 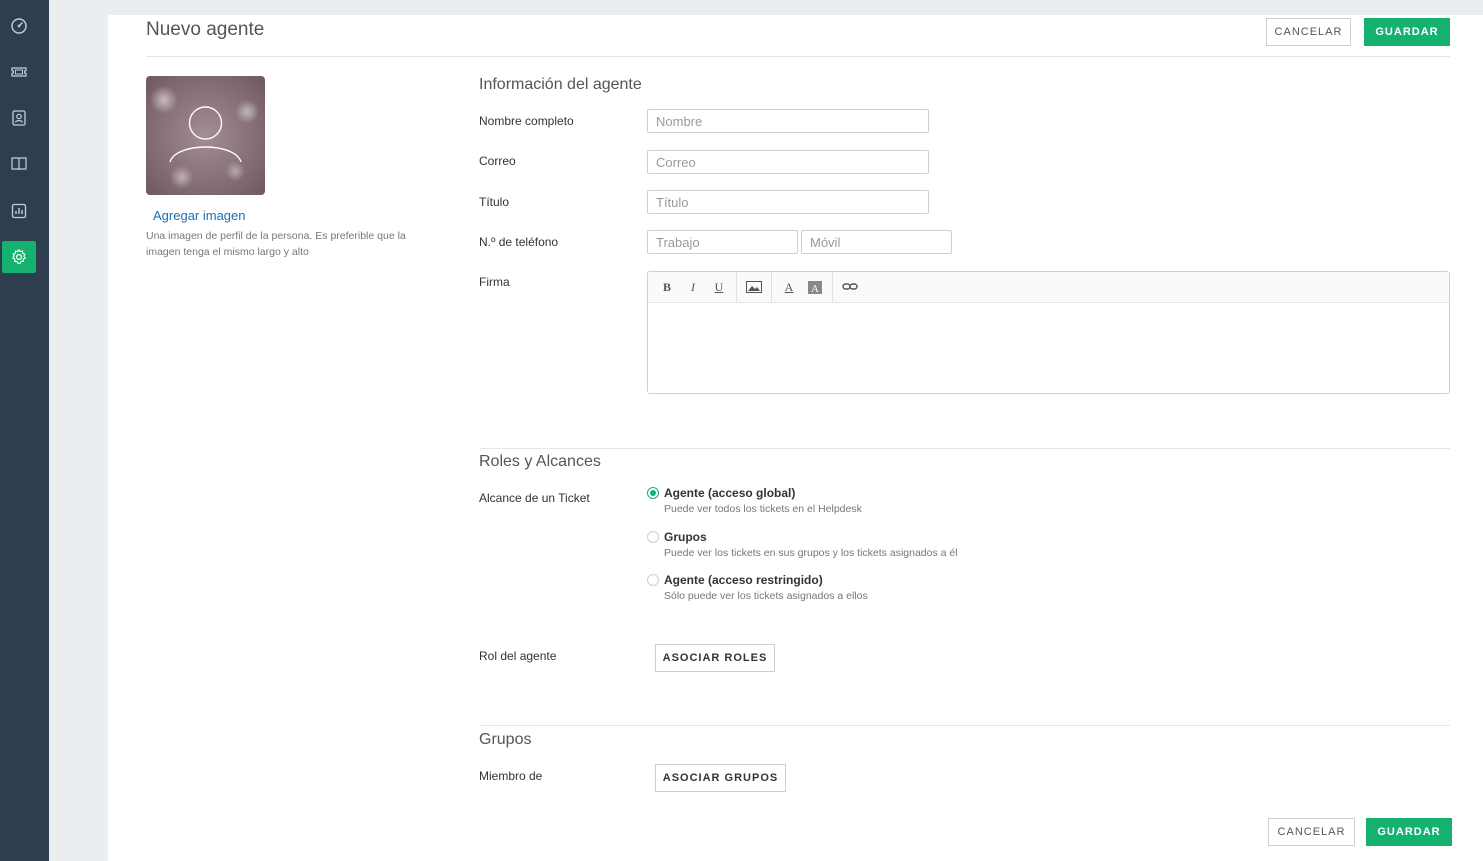 I want to click on link-icon, so click(x=850, y=287).